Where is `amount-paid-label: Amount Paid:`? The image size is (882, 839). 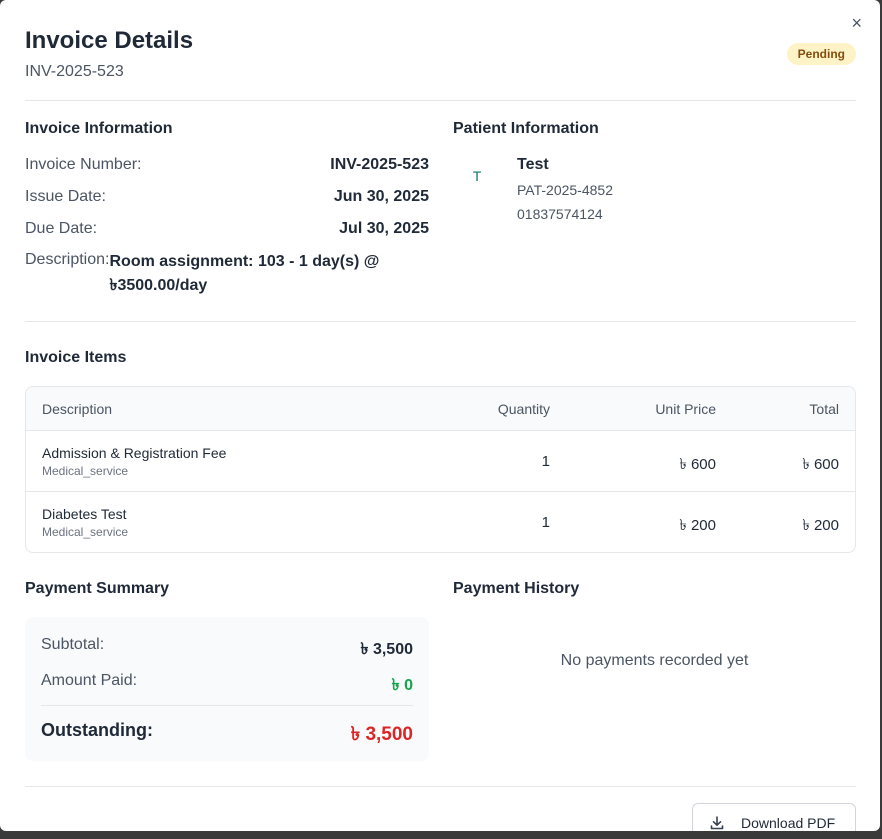 amount-paid-label: Amount Paid: is located at coordinates (89, 680).